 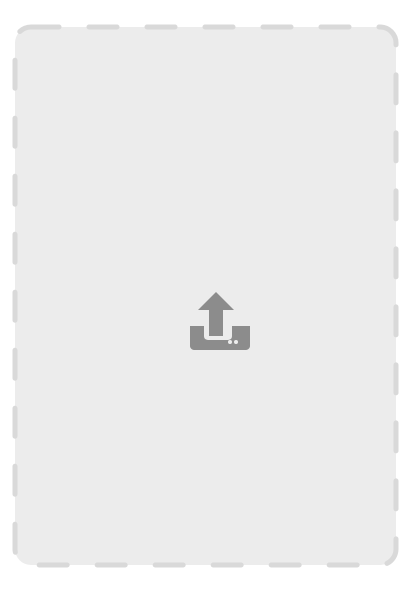 I want to click on upload-icon, so click(x=220, y=321).